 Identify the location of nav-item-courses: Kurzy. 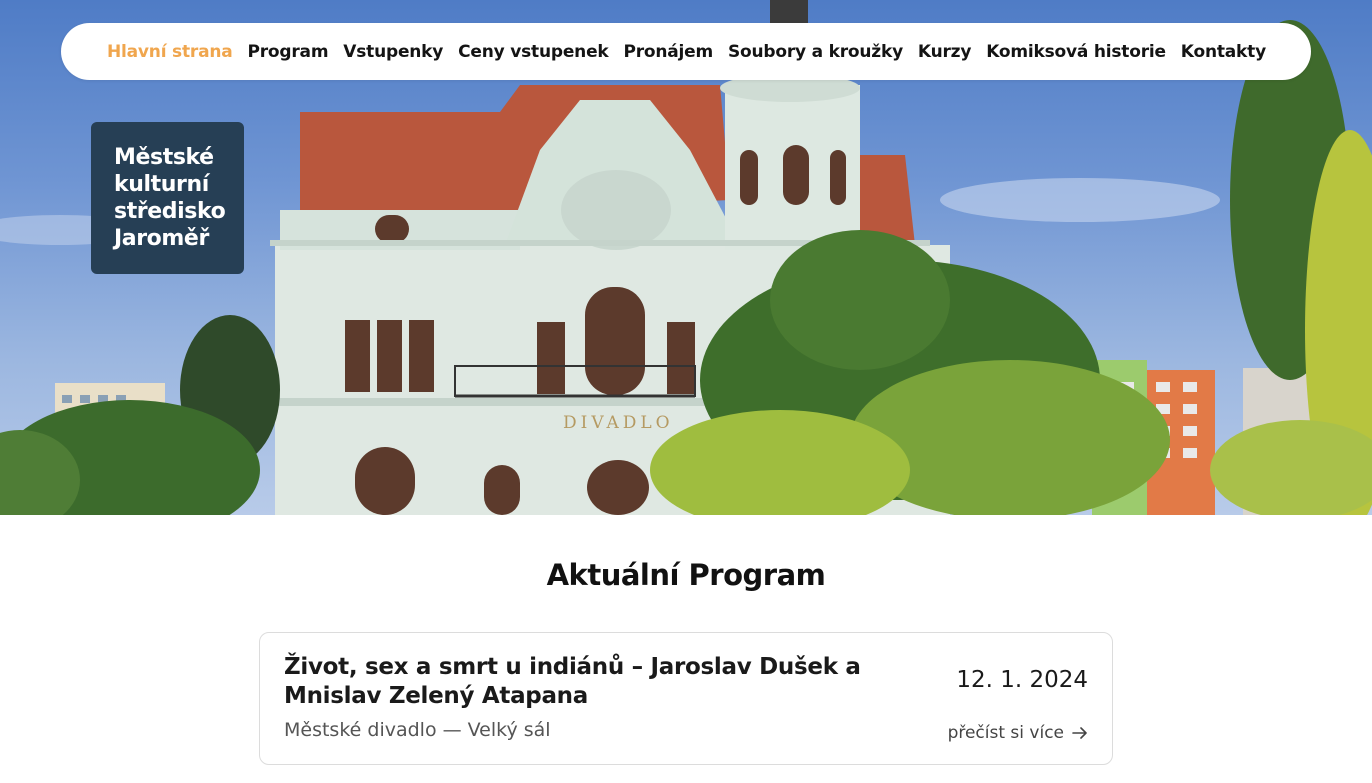
(945, 52).